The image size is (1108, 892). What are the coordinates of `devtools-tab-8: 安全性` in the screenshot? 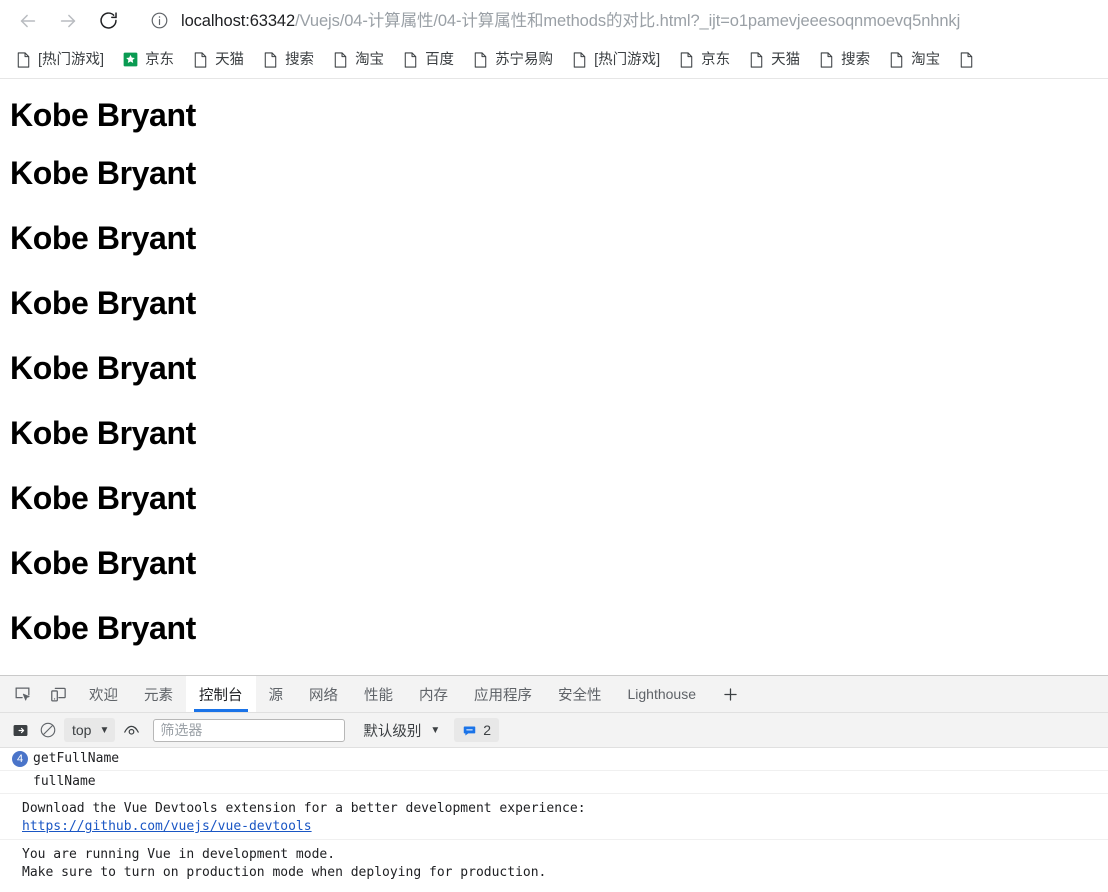 It's located at (580, 694).